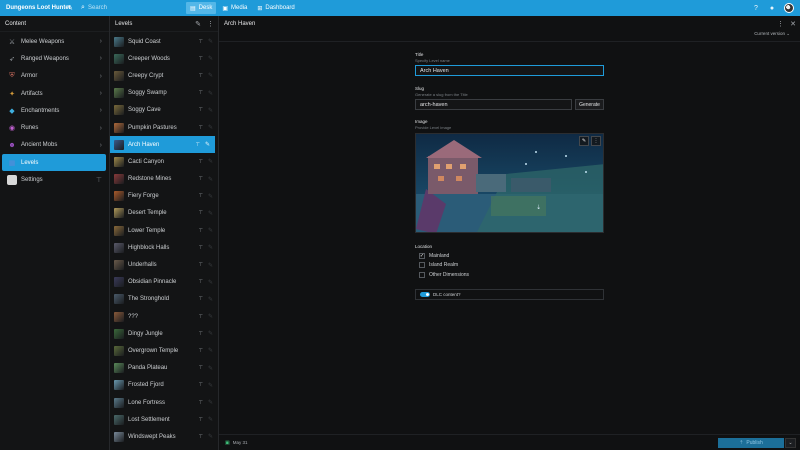 The height and width of the screenshot is (450, 800). Describe the element at coordinates (509, 183) in the screenshot. I see `level-image: ⇣ ✎ ⋮` at that location.